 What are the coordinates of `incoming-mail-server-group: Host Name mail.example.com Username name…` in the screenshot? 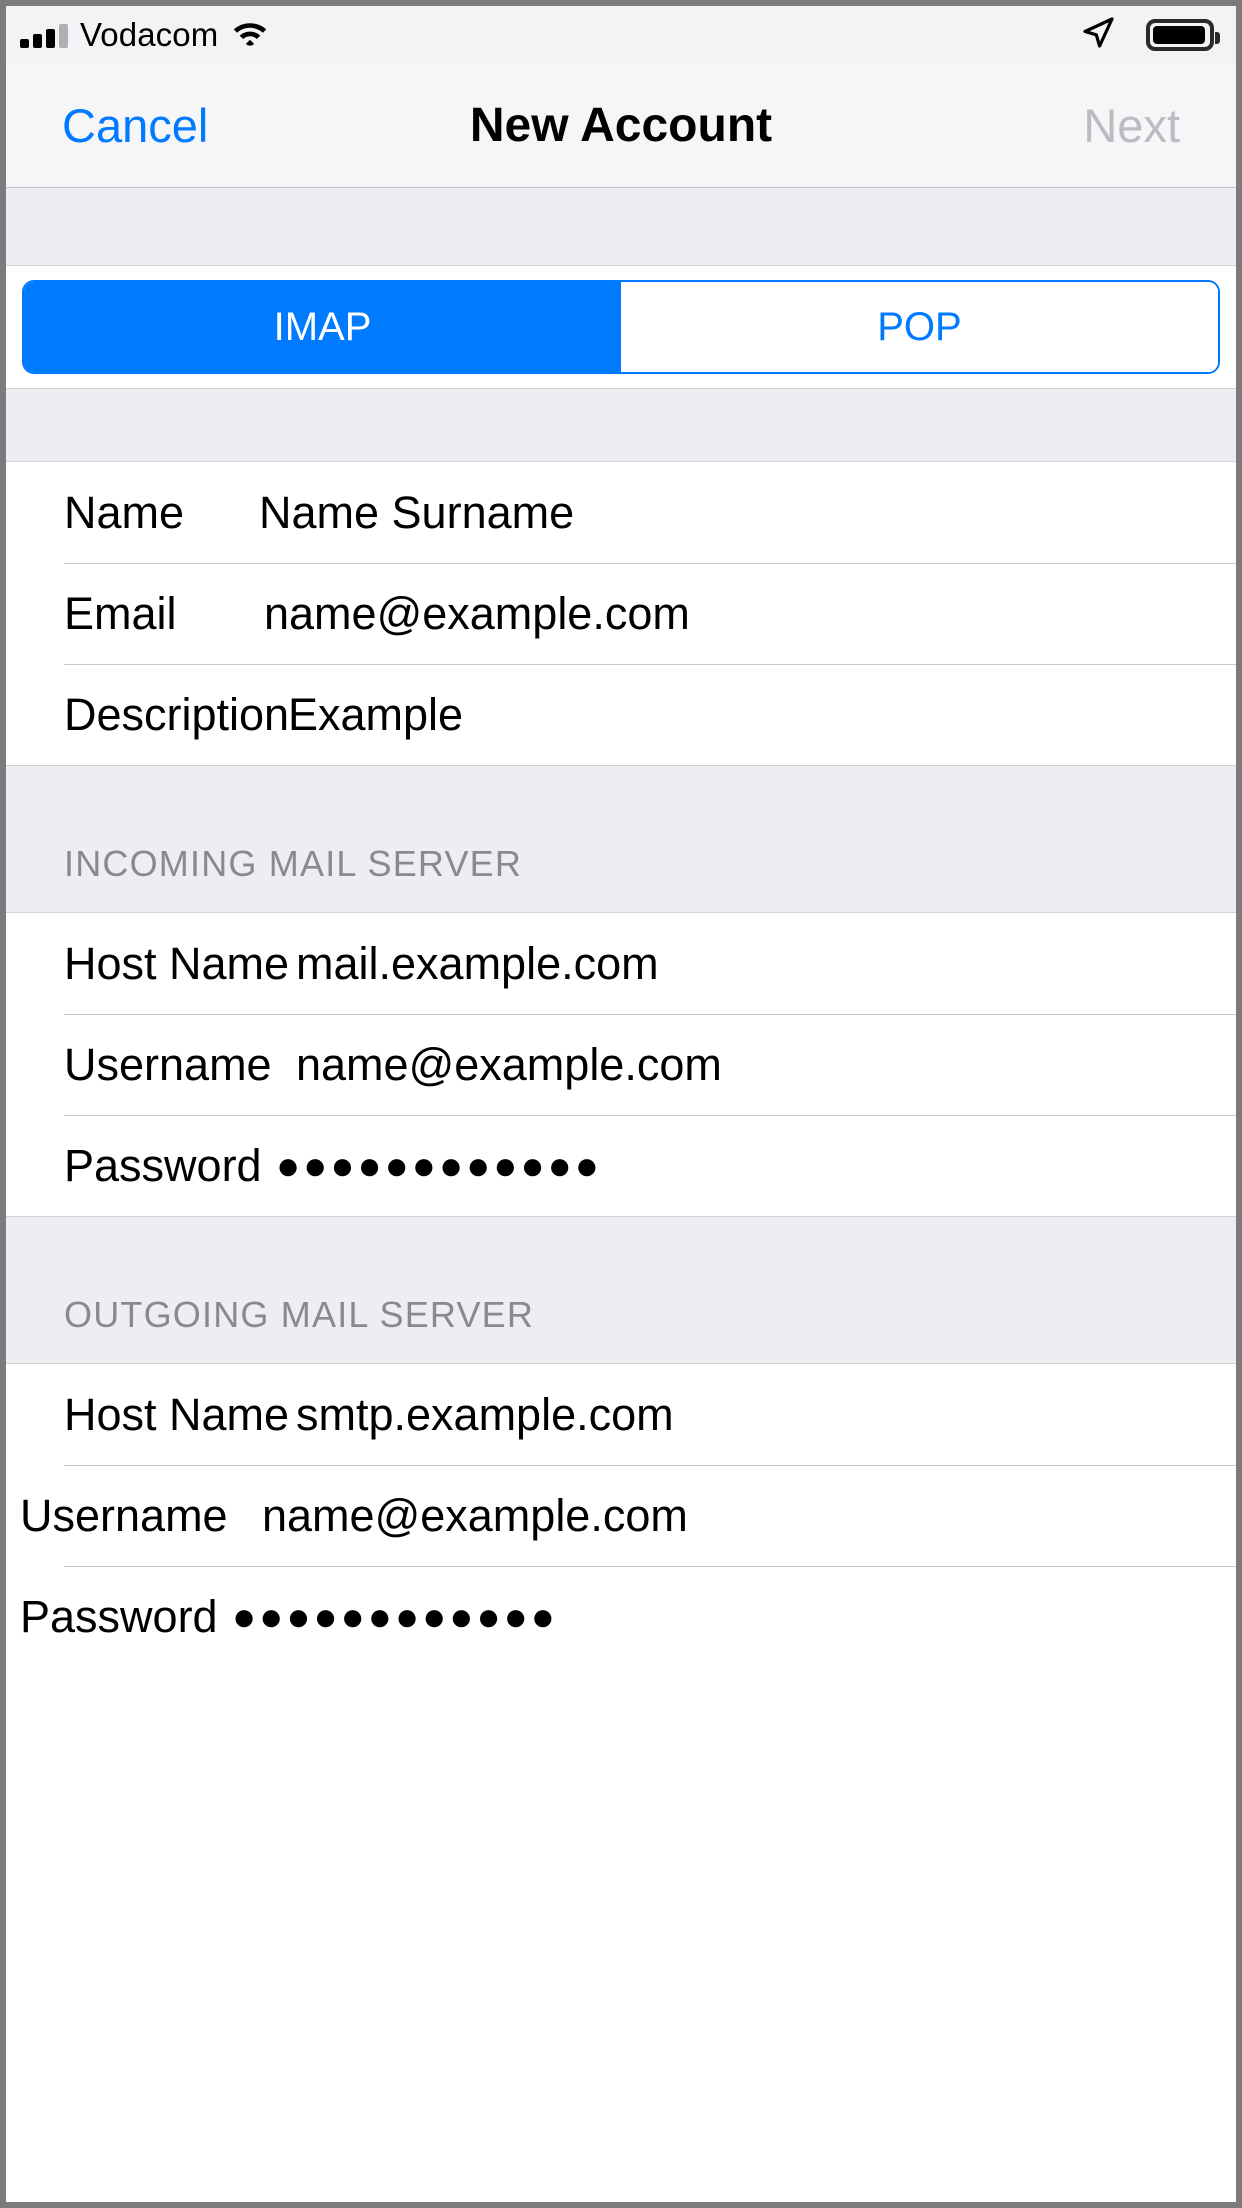 It's located at (621, 1064).